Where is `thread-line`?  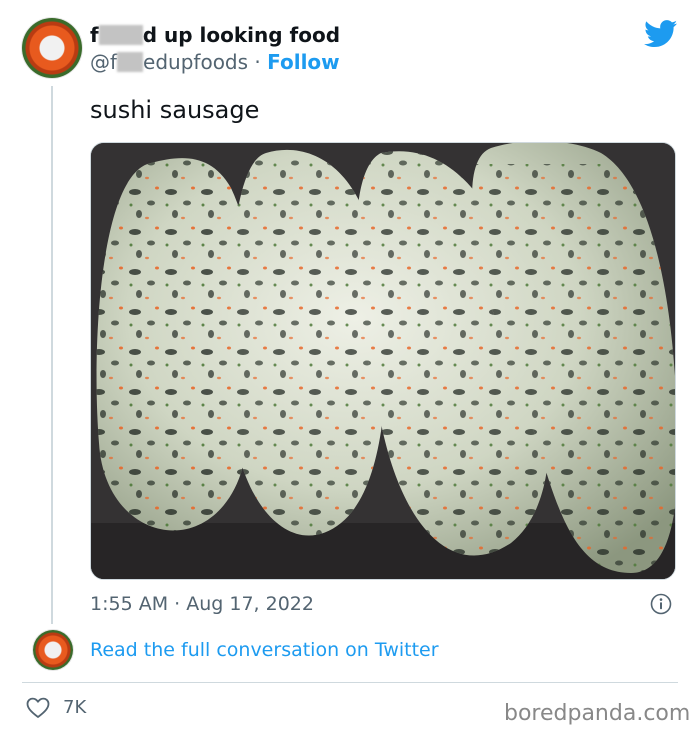
thread-line is located at coordinates (52, 355).